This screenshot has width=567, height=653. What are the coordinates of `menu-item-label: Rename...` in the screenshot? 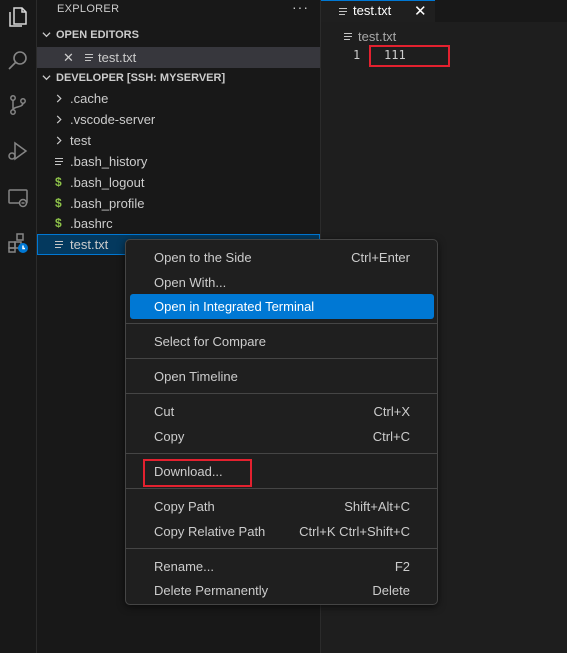 It's located at (184, 566).